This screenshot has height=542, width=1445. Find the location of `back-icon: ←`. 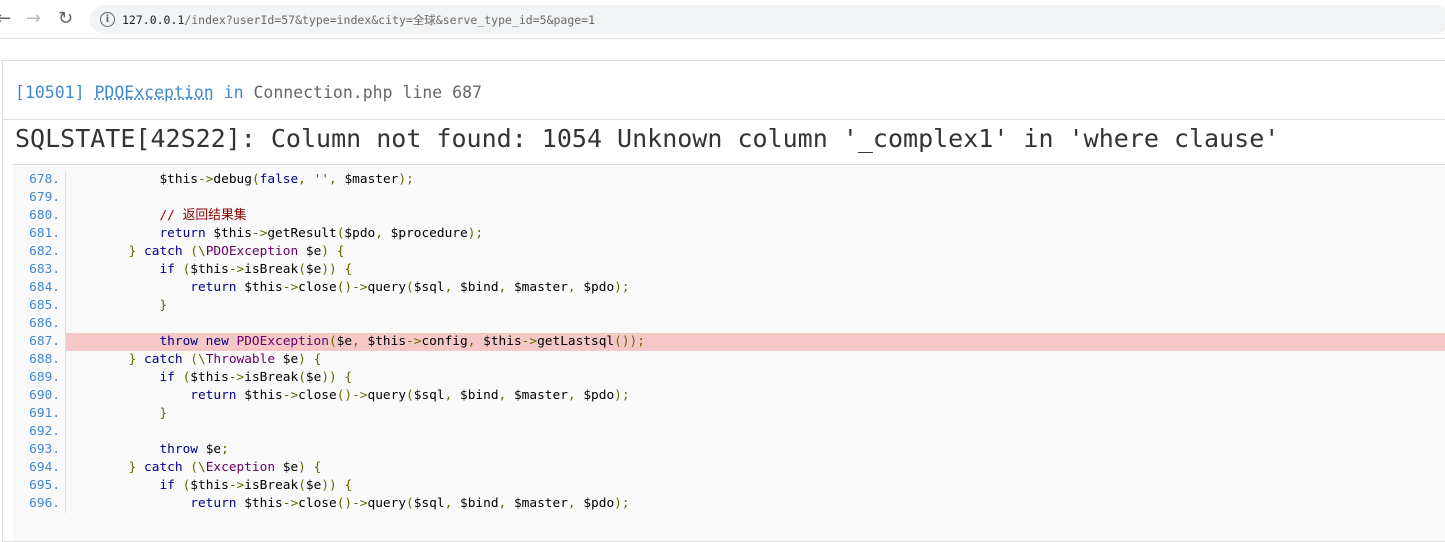

back-icon: ← is located at coordinates (5, 19).